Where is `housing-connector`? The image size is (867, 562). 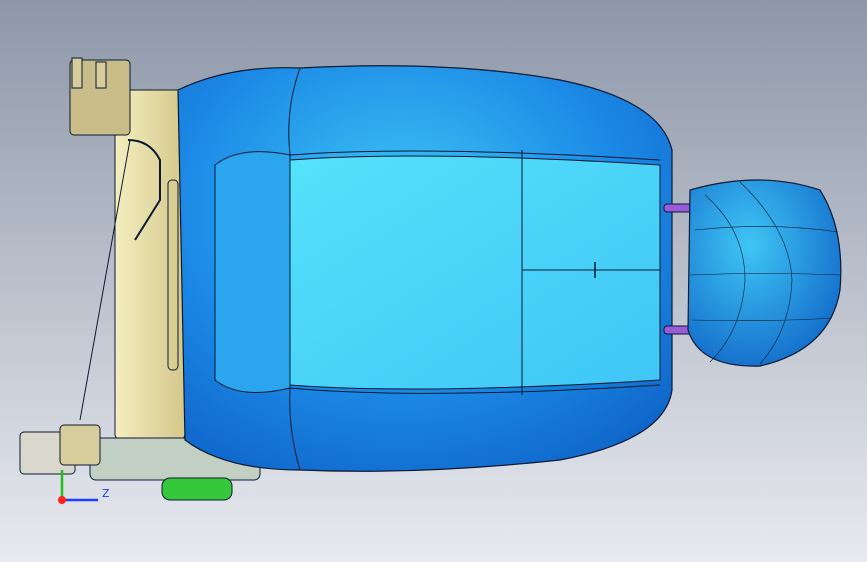
housing-connector is located at coordinates (80, 445).